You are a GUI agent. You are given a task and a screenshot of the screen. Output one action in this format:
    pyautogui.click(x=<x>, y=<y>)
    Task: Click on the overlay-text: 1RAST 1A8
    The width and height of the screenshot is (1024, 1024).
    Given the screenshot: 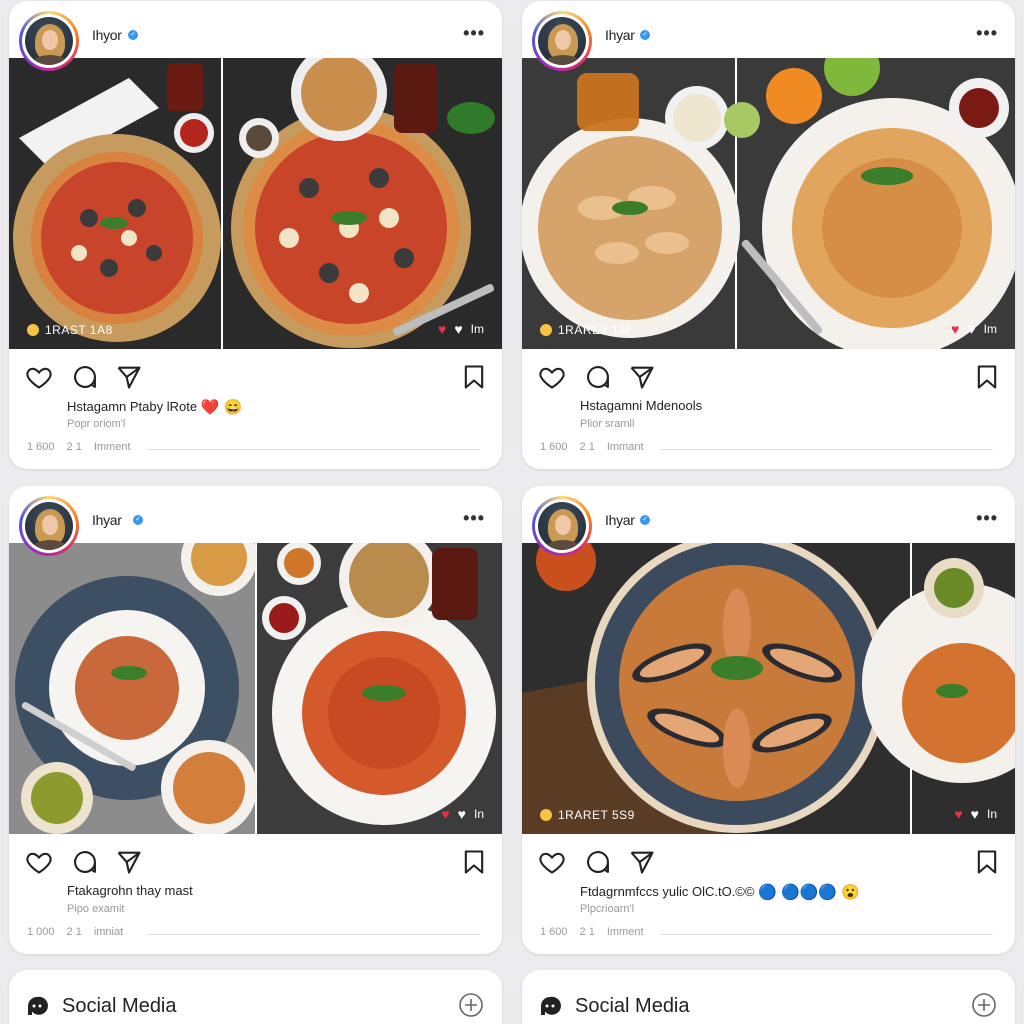 What is the action you would take?
    pyautogui.click(x=79, y=330)
    